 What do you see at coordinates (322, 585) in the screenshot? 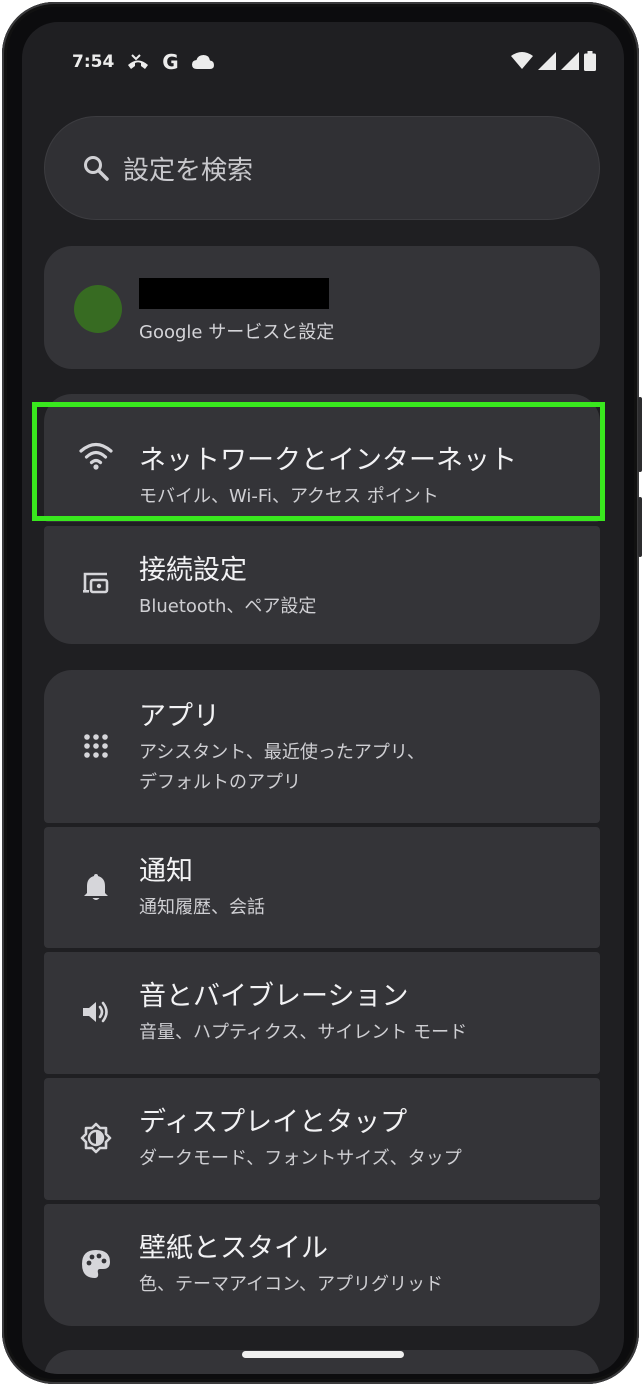
I see `settings-item-connected-devices: 接続設定 Bluetooth、ペア設定` at bounding box center [322, 585].